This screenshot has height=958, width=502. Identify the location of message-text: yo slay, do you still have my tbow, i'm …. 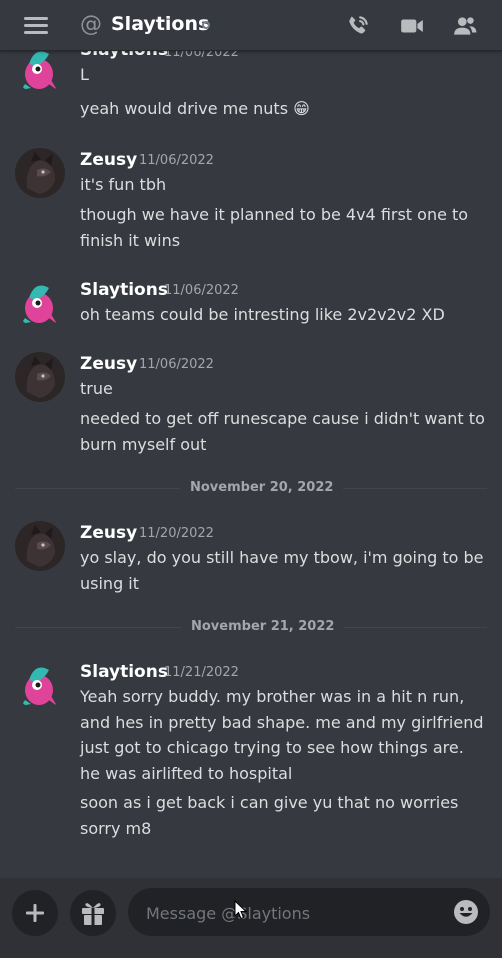
(282, 570).